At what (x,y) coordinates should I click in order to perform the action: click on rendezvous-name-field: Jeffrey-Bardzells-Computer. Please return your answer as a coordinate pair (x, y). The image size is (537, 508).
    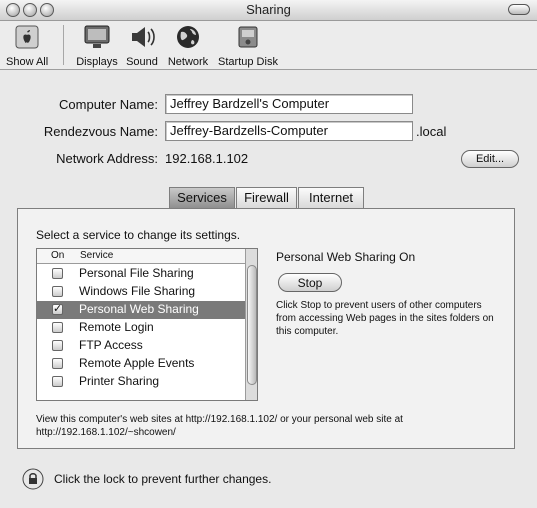
    Looking at the image, I should click on (289, 131).